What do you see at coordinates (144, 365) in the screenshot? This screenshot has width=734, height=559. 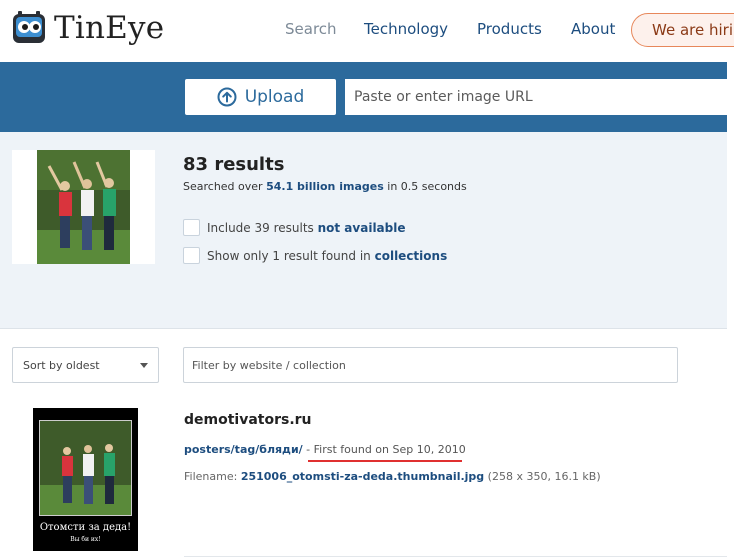 I see `caret-down-icon` at bounding box center [144, 365].